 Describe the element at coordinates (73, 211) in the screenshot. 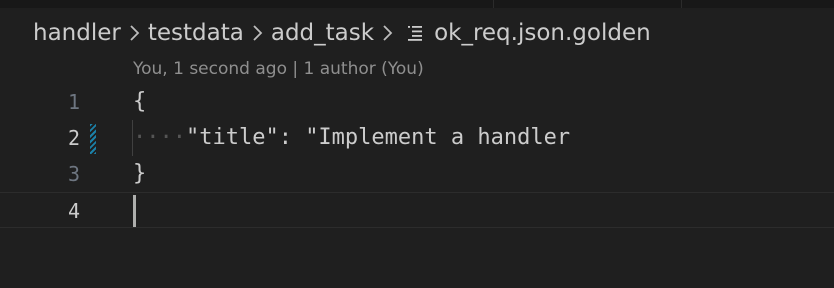

I see `line-number: 4` at that location.